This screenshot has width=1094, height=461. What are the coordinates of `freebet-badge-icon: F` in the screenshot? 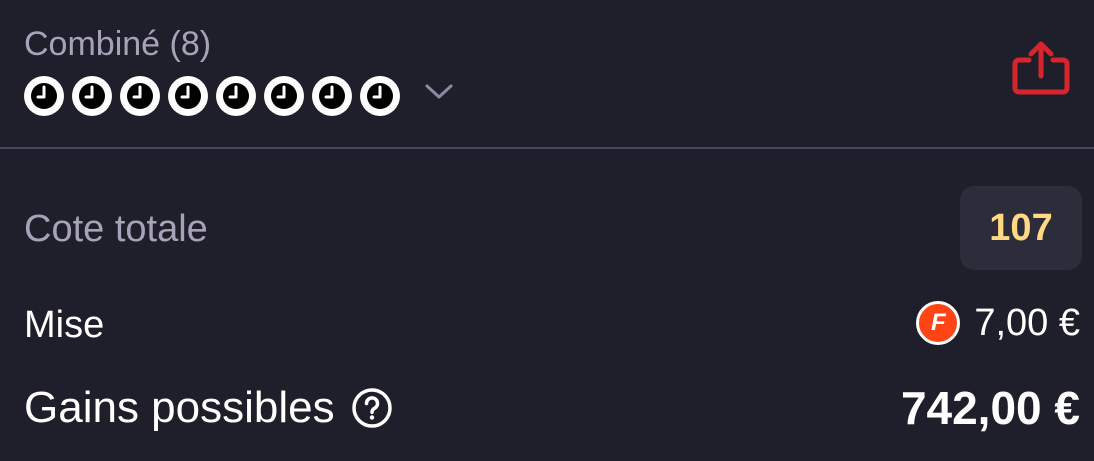 It's located at (938, 323).